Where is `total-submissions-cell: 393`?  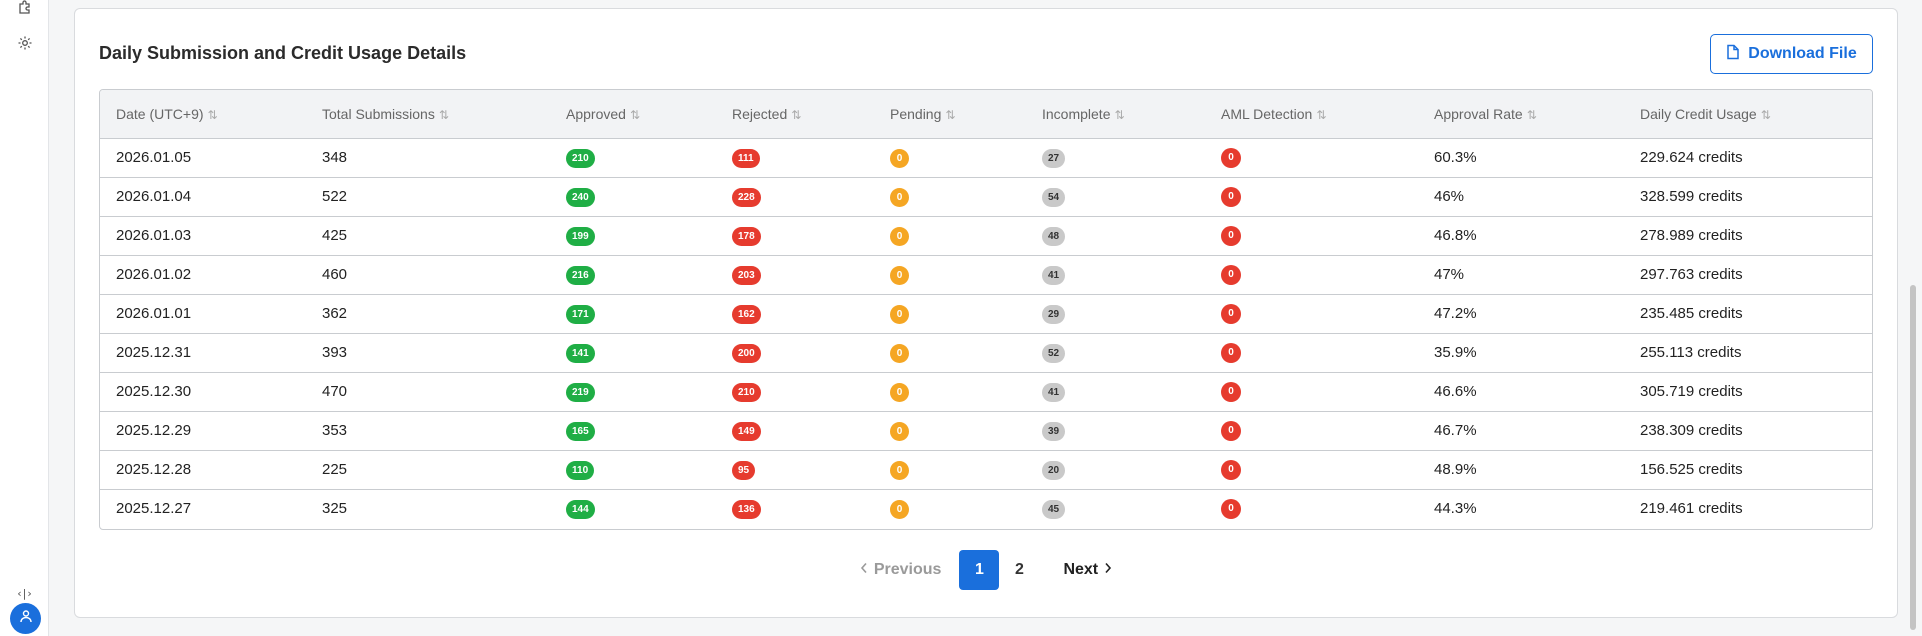
total-submissions-cell: 393 is located at coordinates (335, 352).